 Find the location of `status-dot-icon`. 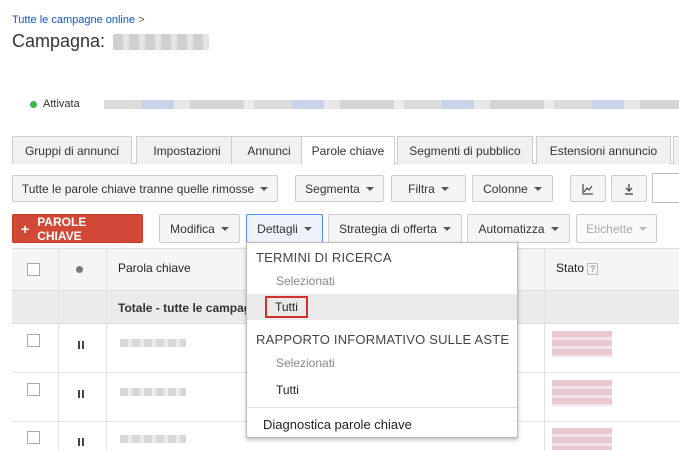

status-dot-icon is located at coordinates (33, 104).